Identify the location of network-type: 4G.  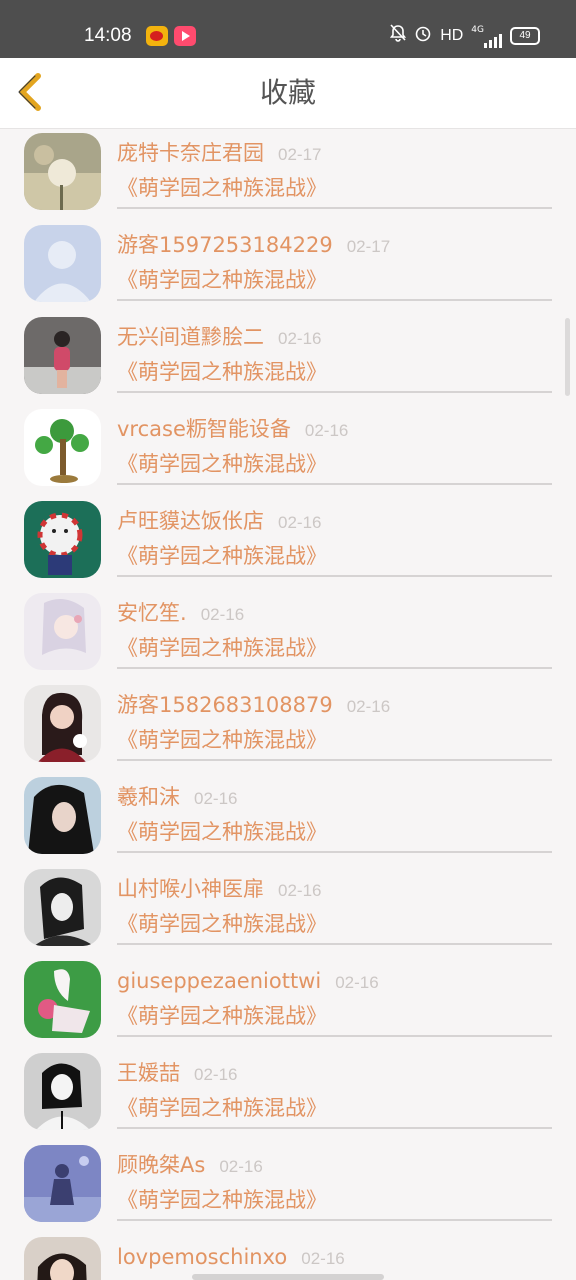
(477, 30).